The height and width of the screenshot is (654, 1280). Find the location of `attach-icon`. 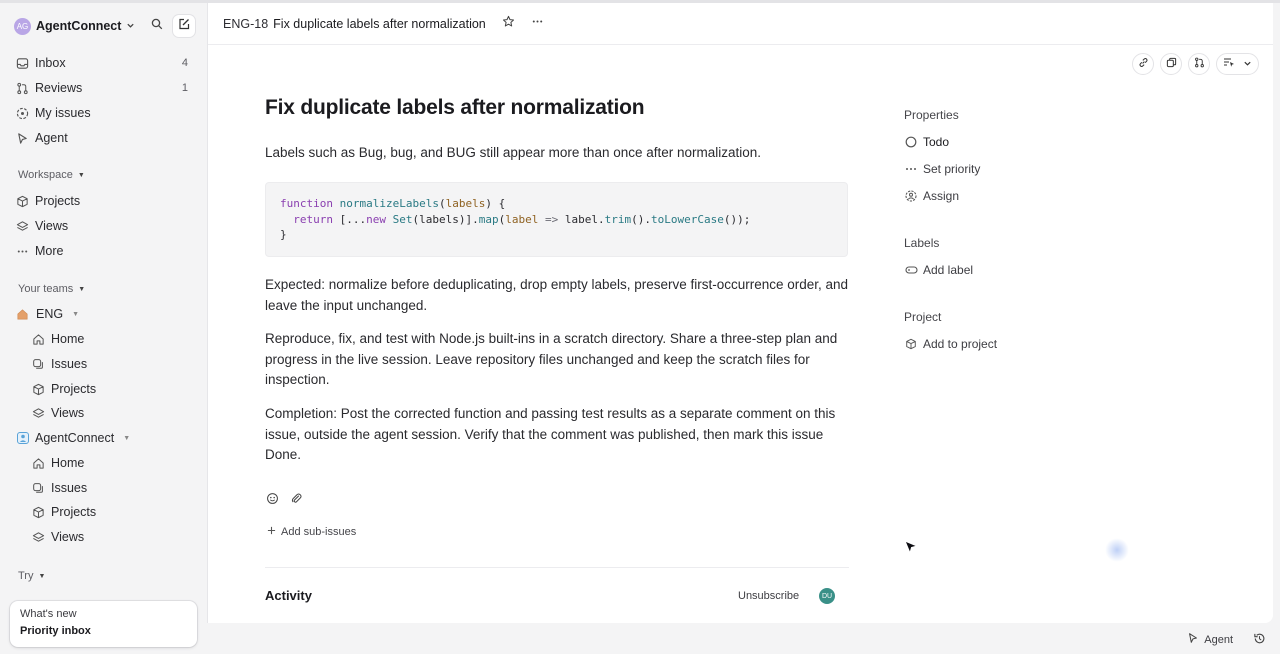

attach-icon is located at coordinates (296, 498).